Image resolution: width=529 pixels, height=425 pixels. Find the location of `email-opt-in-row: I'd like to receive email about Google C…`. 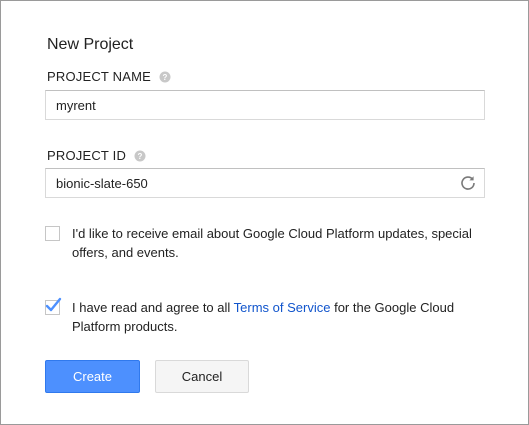

email-opt-in-row: I'd like to receive email about Google C… is located at coordinates (265, 243).